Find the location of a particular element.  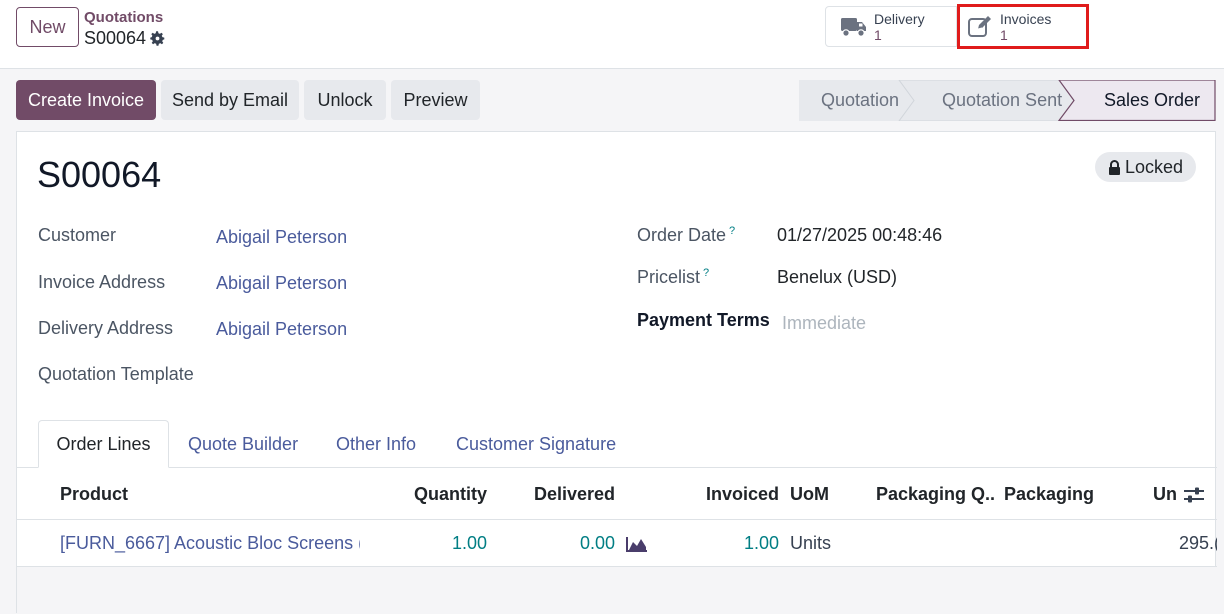

row-delivered: 0.00 is located at coordinates (597, 543).